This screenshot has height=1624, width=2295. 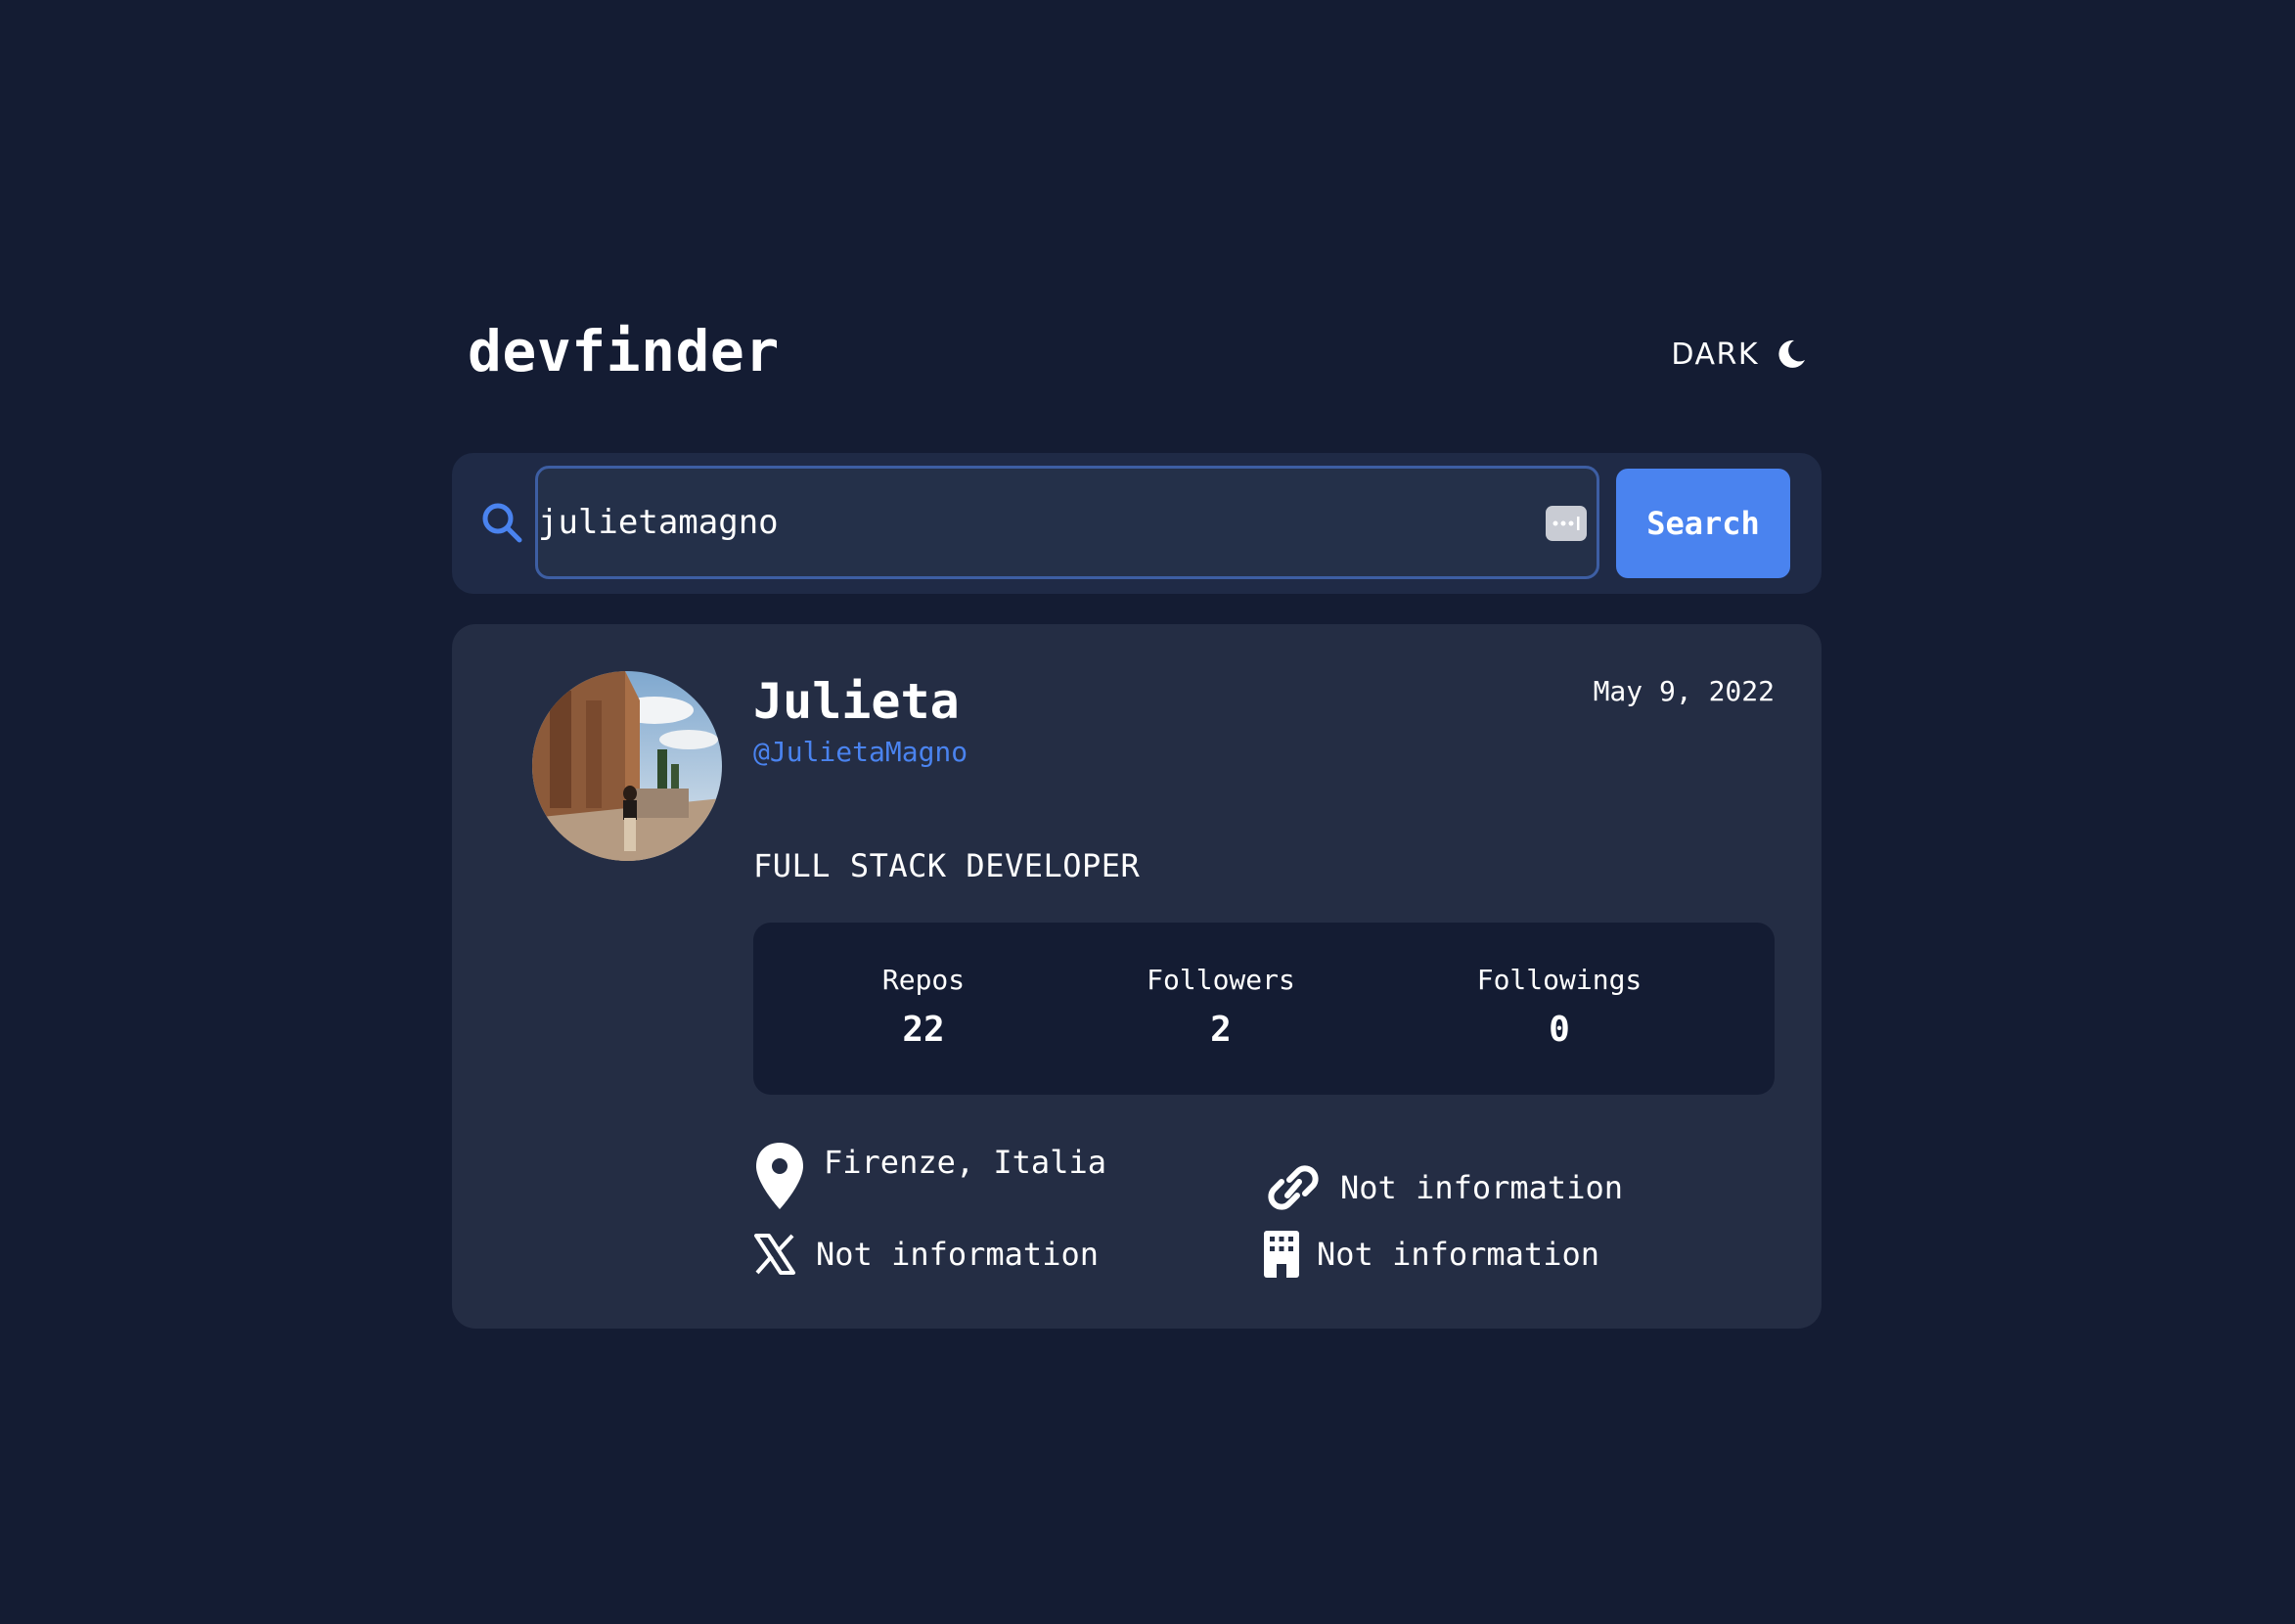 I want to click on building-icon, so click(x=1281, y=1255).